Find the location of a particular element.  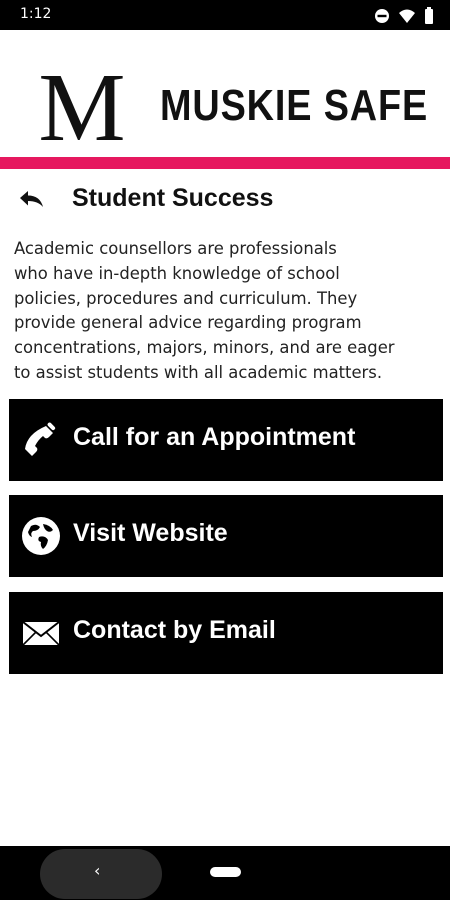

university-logo: M is located at coordinates (82, 108).